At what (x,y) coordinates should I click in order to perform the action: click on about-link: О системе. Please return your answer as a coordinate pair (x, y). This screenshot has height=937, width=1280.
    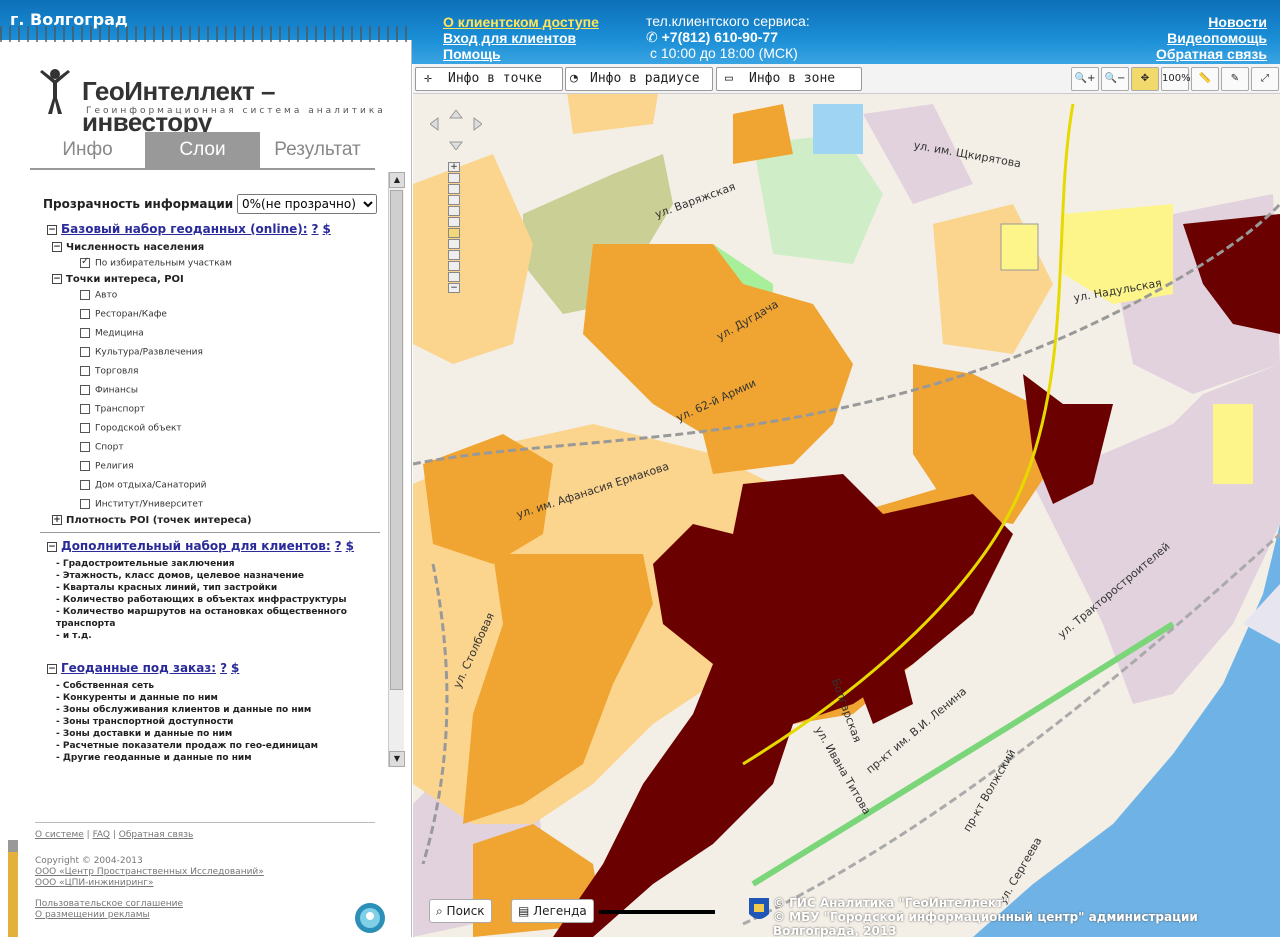
    Looking at the image, I should click on (59, 835).